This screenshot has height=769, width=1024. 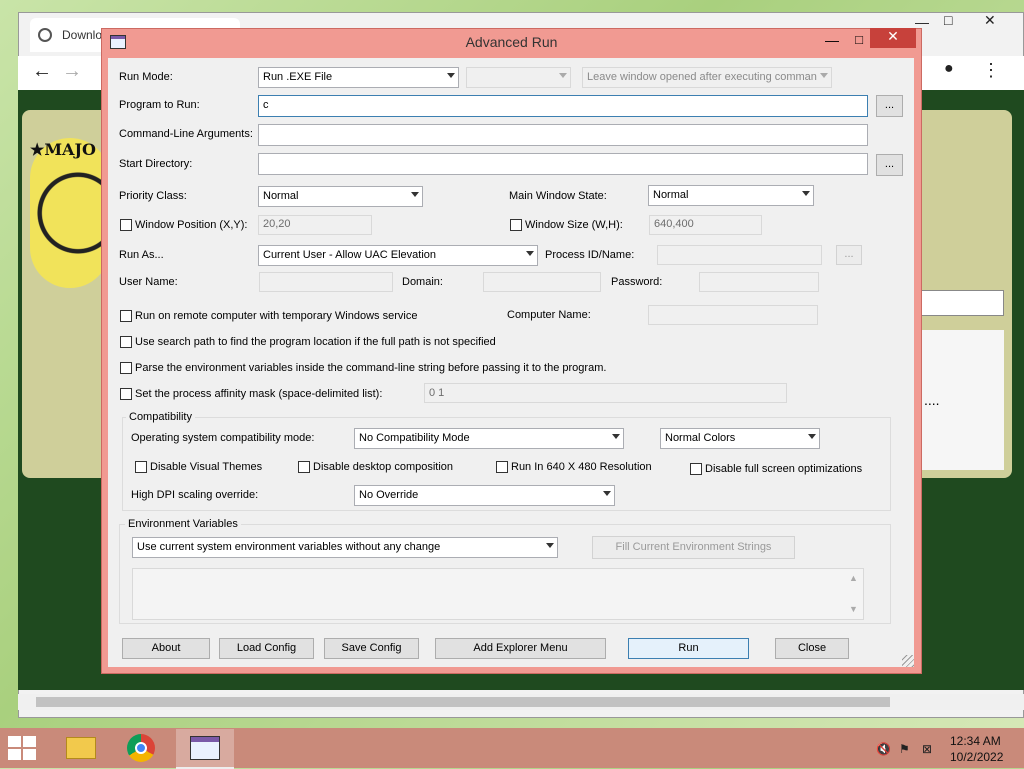 I want to click on runas-select: Current User - Allow UAC Elevation, so click(x=398, y=255).